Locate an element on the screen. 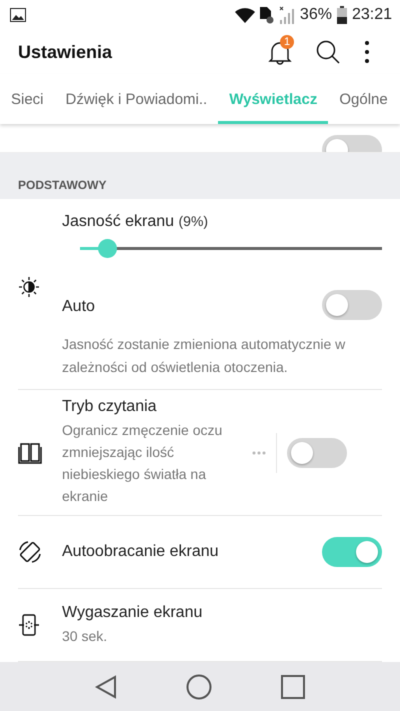  book-icon is located at coordinates (30, 453).